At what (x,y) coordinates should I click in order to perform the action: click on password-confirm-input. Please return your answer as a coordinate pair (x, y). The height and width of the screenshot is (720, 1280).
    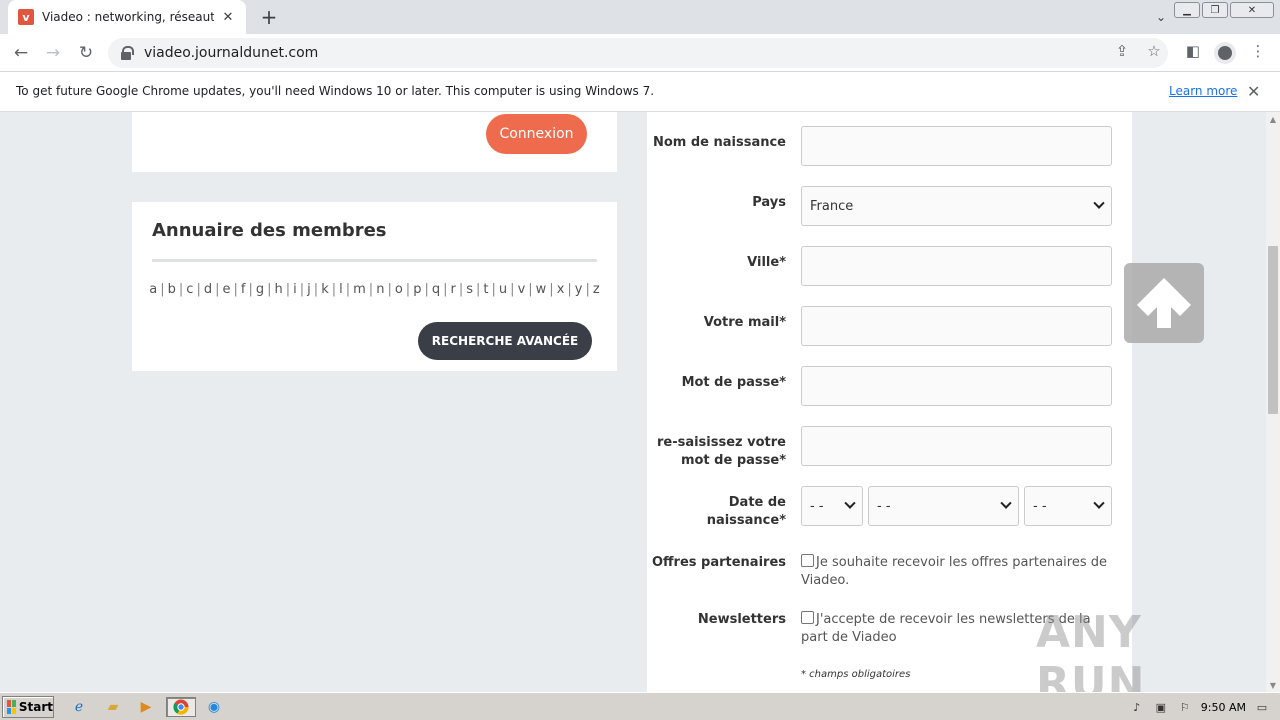
    Looking at the image, I should click on (956, 446).